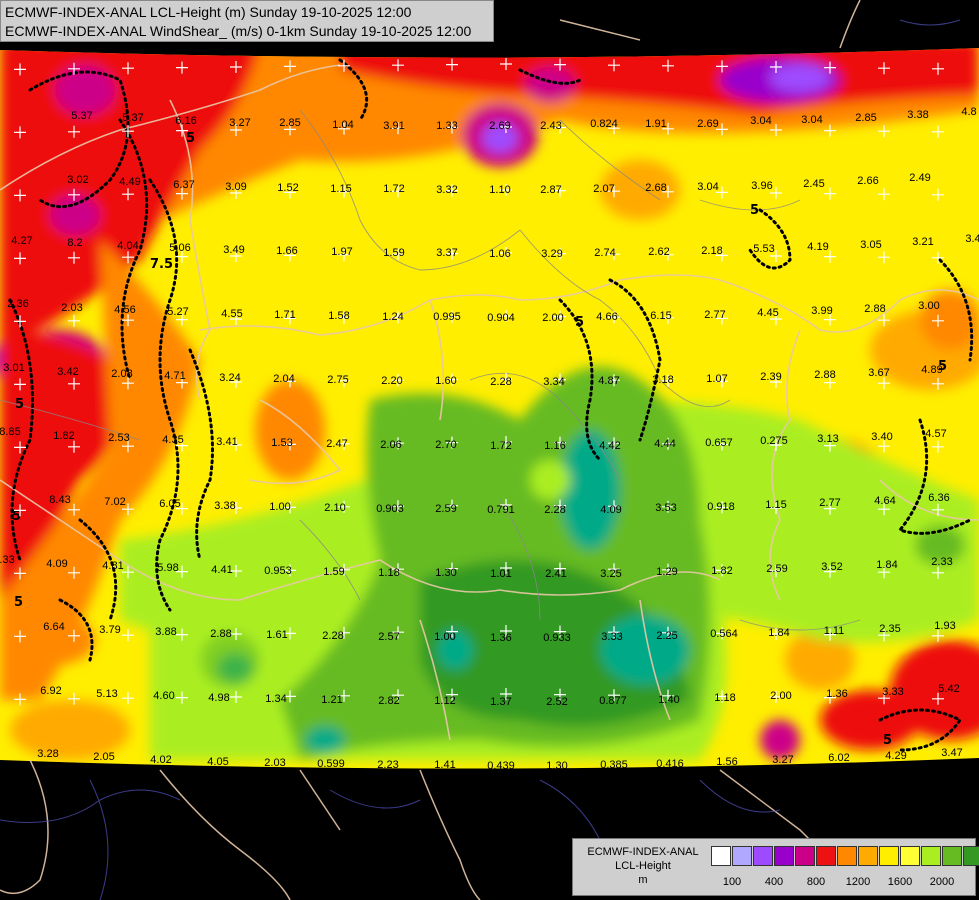  What do you see at coordinates (871, 245) in the screenshot?
I see `shear-value-label: 3.05` at bounding box center [871, 245].